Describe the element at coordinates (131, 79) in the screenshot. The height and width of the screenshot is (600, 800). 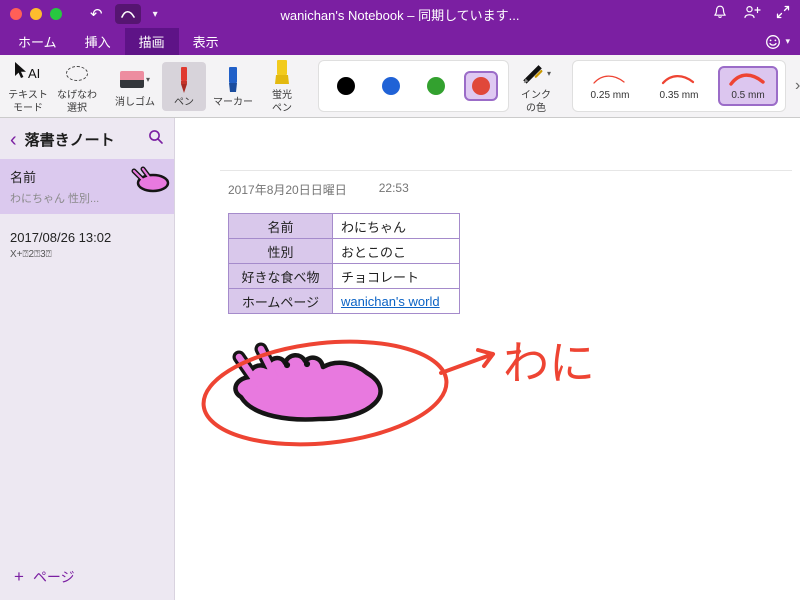
I see `eraser-icon` at that location.